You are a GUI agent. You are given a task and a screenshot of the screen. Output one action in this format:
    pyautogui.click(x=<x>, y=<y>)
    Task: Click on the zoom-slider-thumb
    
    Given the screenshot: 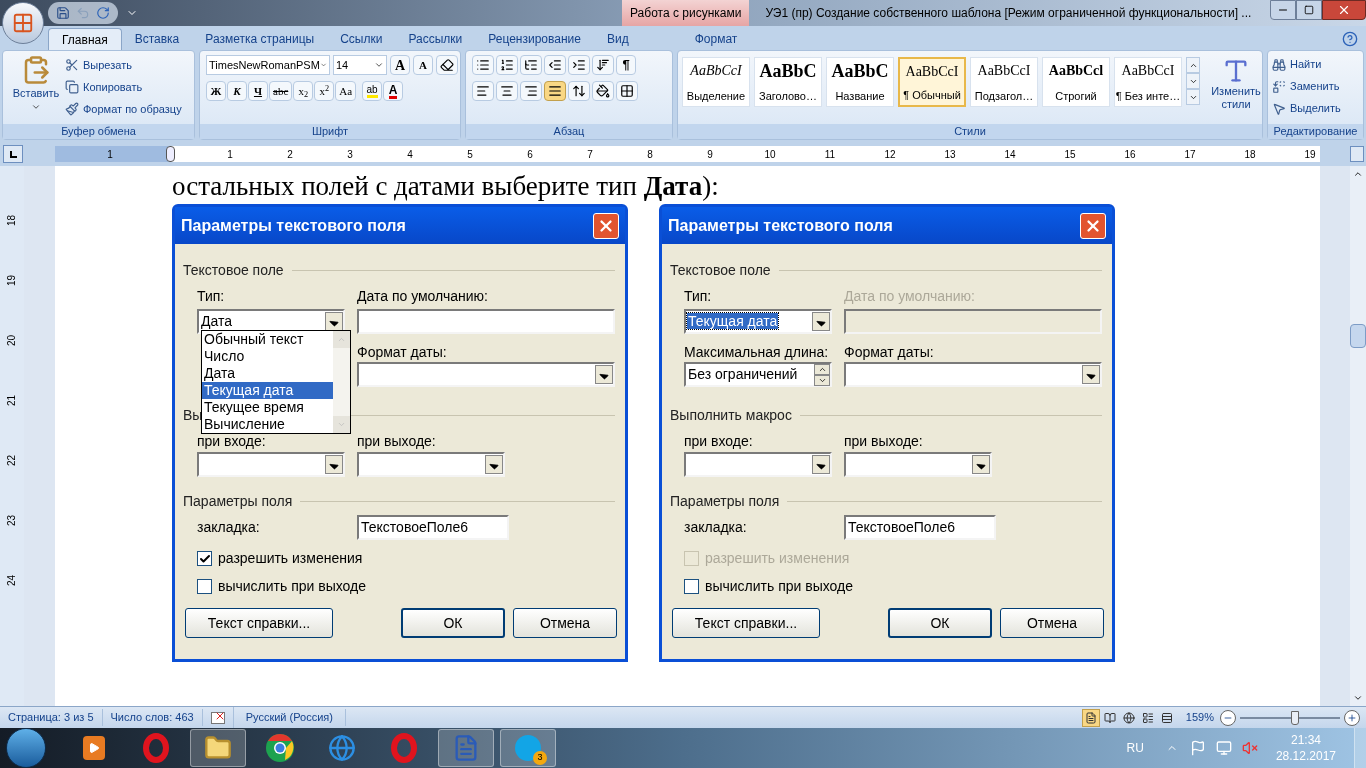 What is the action you would take?
    pyautogui.click(x=1295, y=717)
    